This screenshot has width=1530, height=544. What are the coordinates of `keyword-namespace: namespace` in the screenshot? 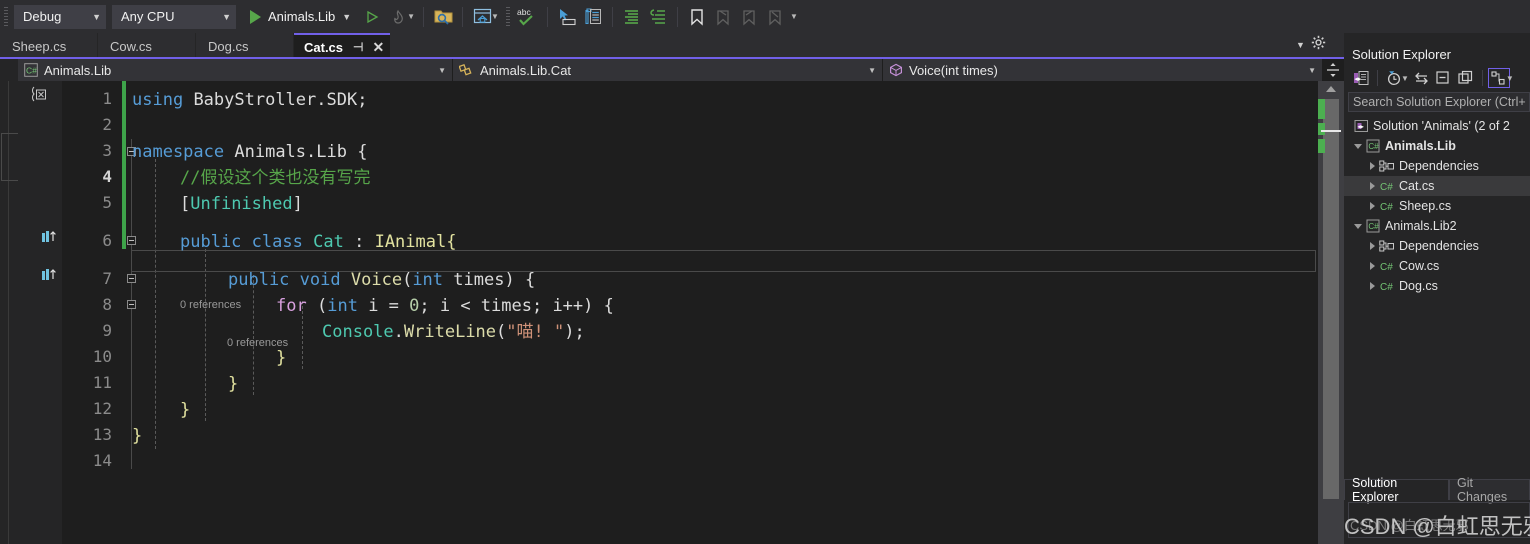 It's located at (178, 152).